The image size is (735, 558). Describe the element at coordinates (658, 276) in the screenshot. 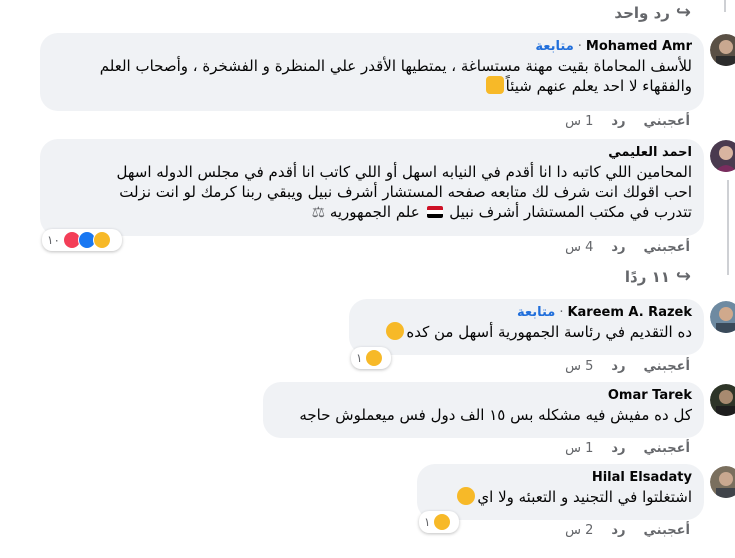

I see `view-replies-link: ↪ ١١ ردًا` at that location.